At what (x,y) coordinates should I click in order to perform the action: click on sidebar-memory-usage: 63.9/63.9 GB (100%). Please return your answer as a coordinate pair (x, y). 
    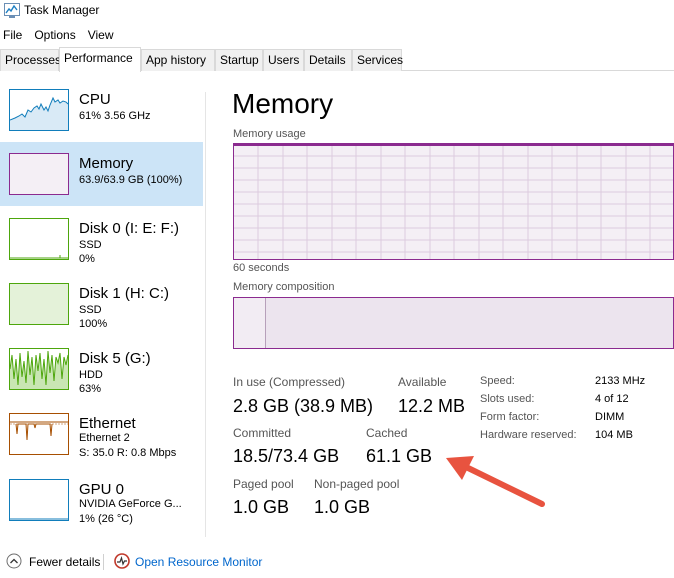
    Looking at the image, I should click on (131, 180).